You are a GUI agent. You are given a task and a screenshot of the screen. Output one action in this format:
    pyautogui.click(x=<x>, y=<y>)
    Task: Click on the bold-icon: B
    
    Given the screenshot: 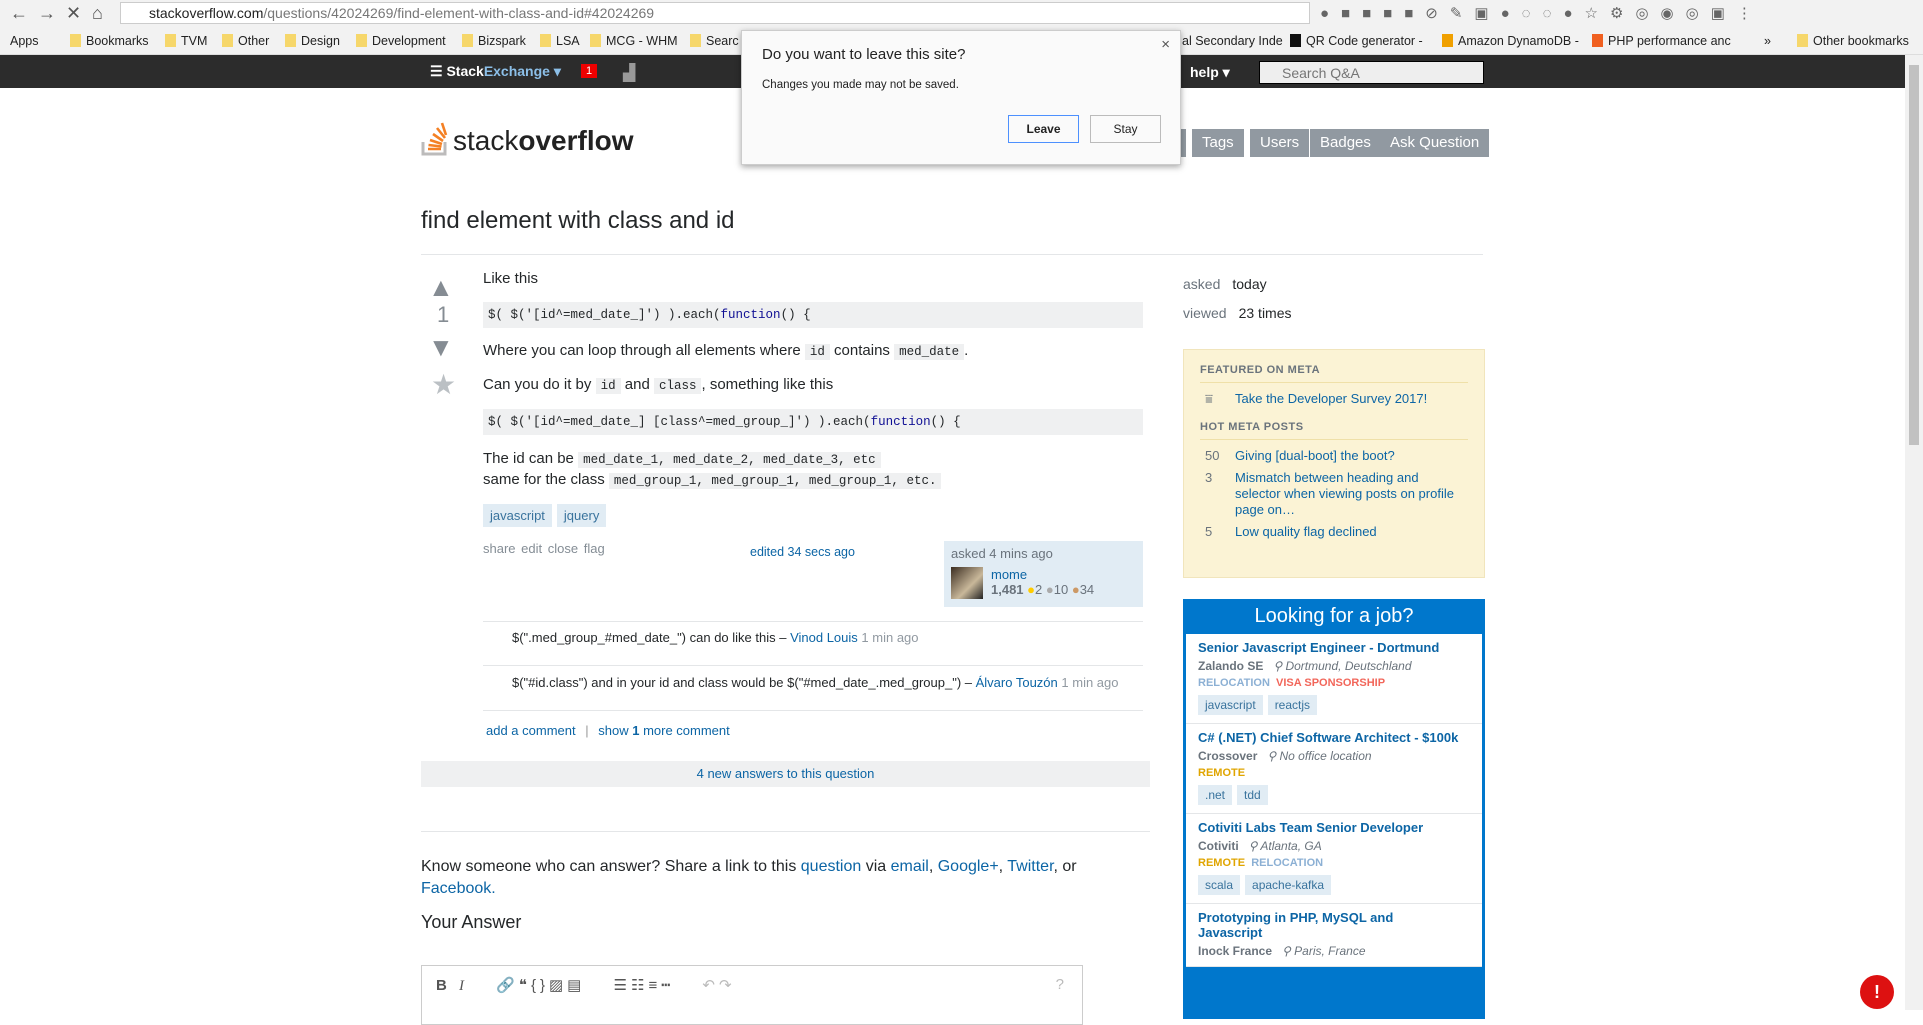 What is the action you would take?
    pyautogui.click(x=443, y=985)
    